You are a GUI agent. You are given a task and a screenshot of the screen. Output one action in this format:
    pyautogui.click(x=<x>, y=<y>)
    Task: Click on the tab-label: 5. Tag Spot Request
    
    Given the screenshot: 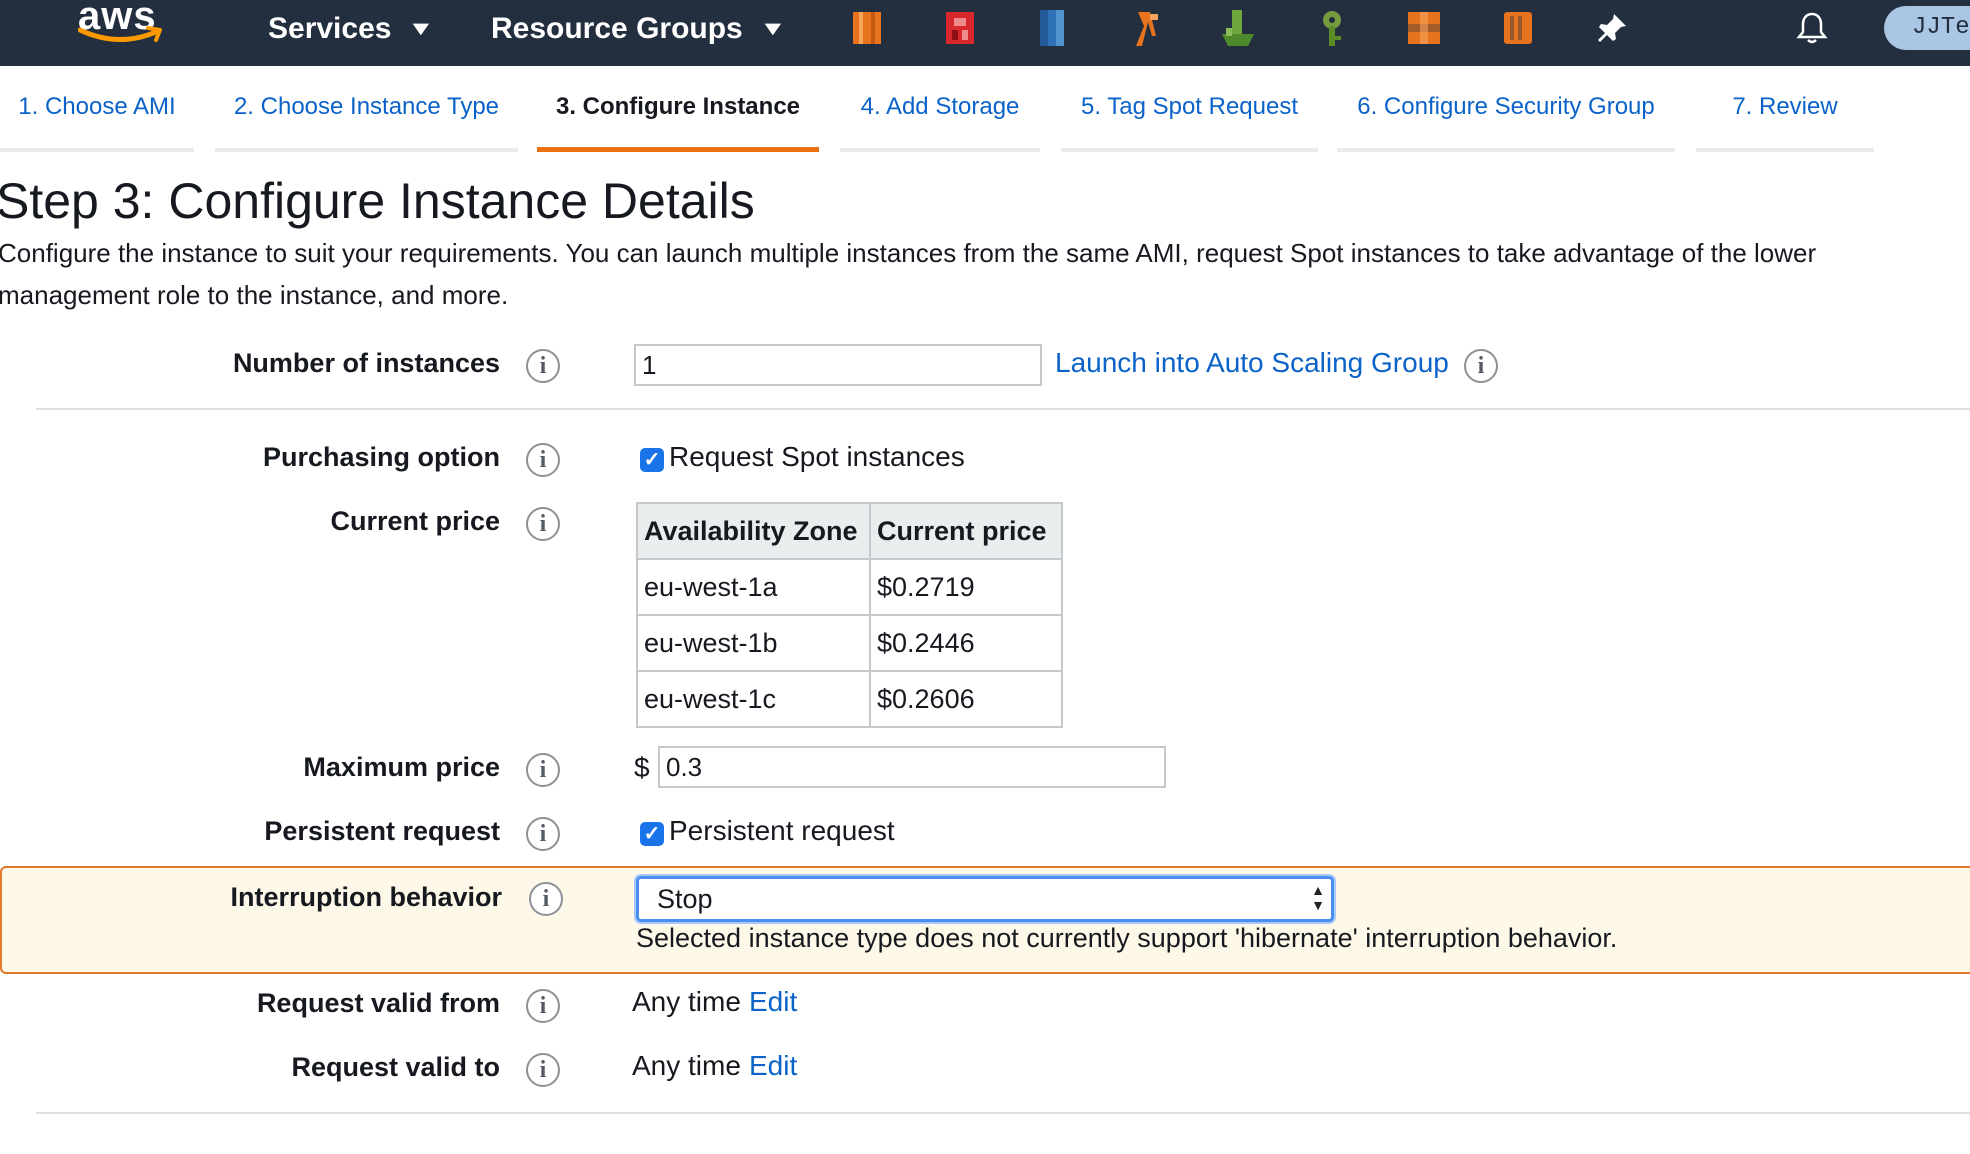 What is the action you would take?
    pyautogui.click(x=1189, y=106)
    